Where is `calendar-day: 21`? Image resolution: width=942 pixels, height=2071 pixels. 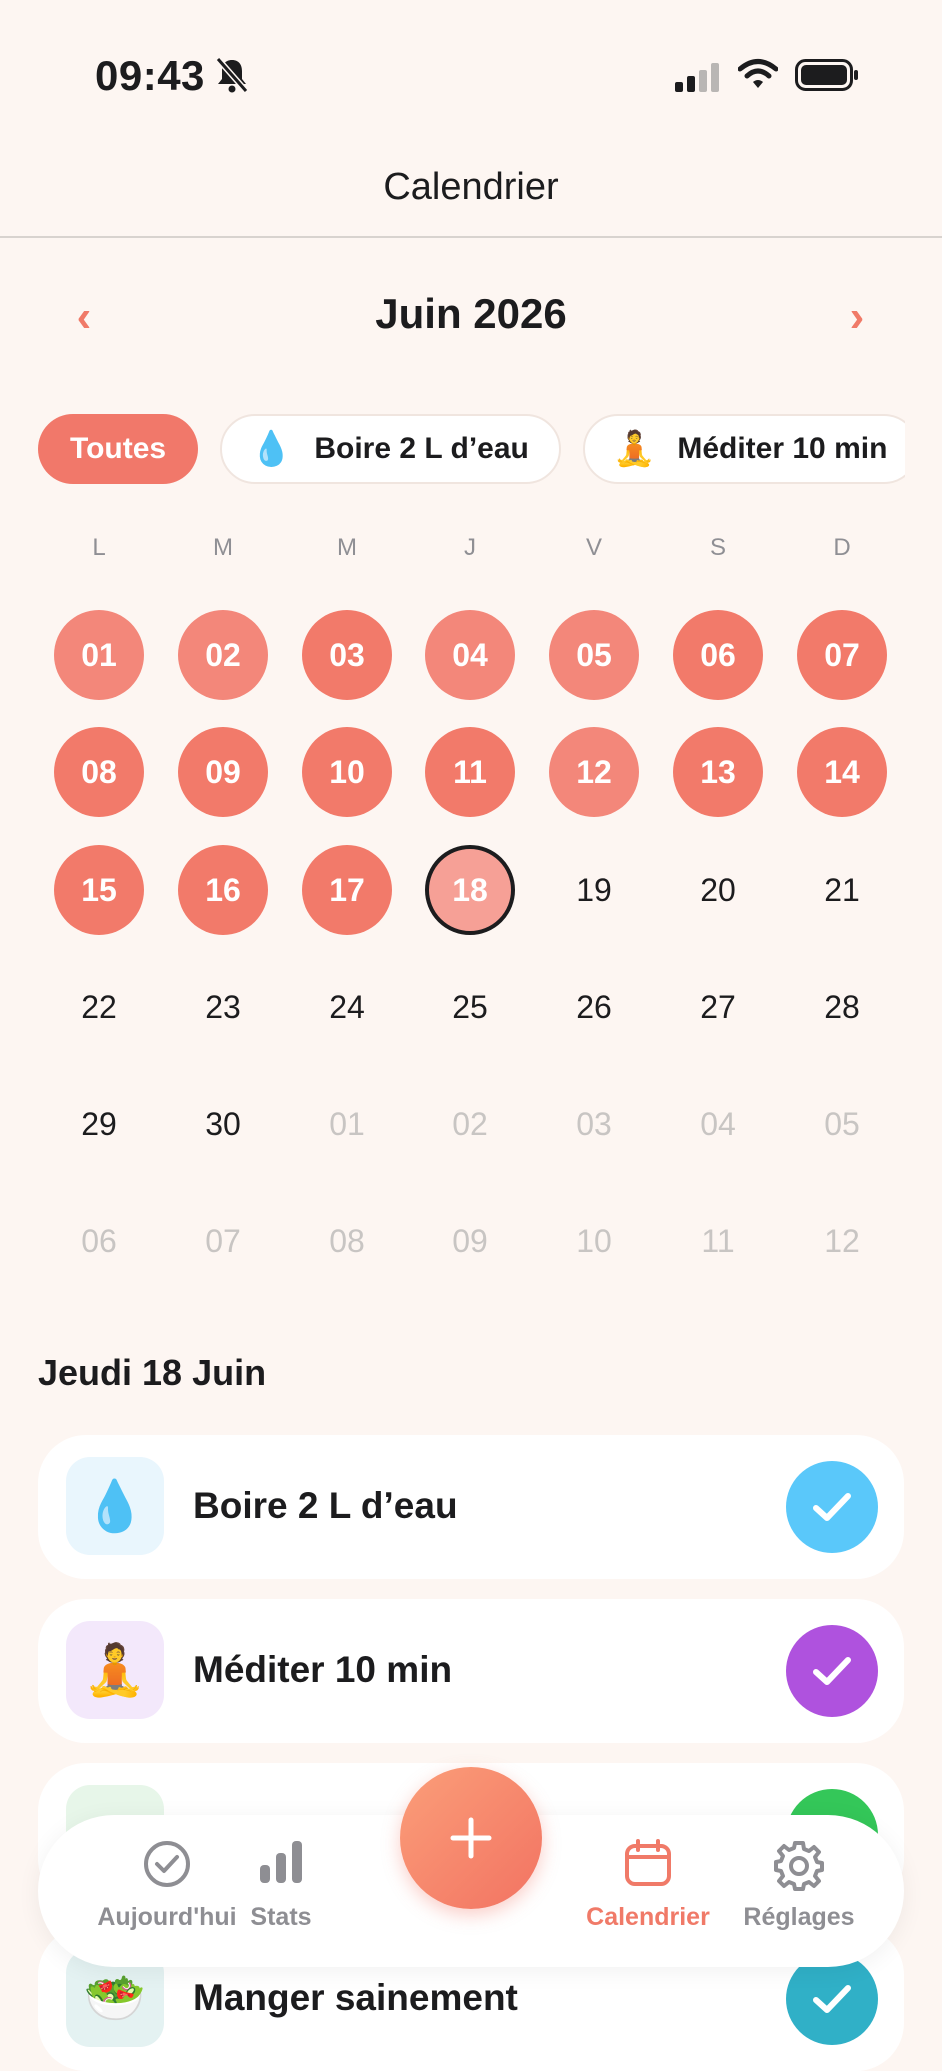 calendar-day: 21 is located at coordinates (842, 890).